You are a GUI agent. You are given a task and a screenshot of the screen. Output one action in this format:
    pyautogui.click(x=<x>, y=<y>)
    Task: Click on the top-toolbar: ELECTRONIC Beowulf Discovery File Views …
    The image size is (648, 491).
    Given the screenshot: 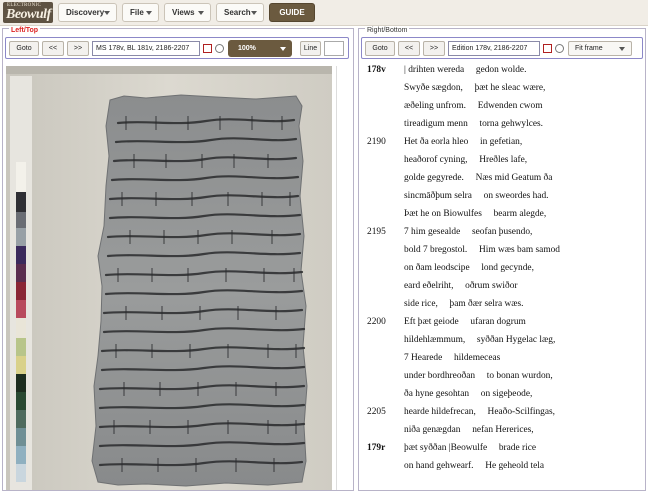 What is the action you would take?
    pyautogui.click(x=324, y=13)
    